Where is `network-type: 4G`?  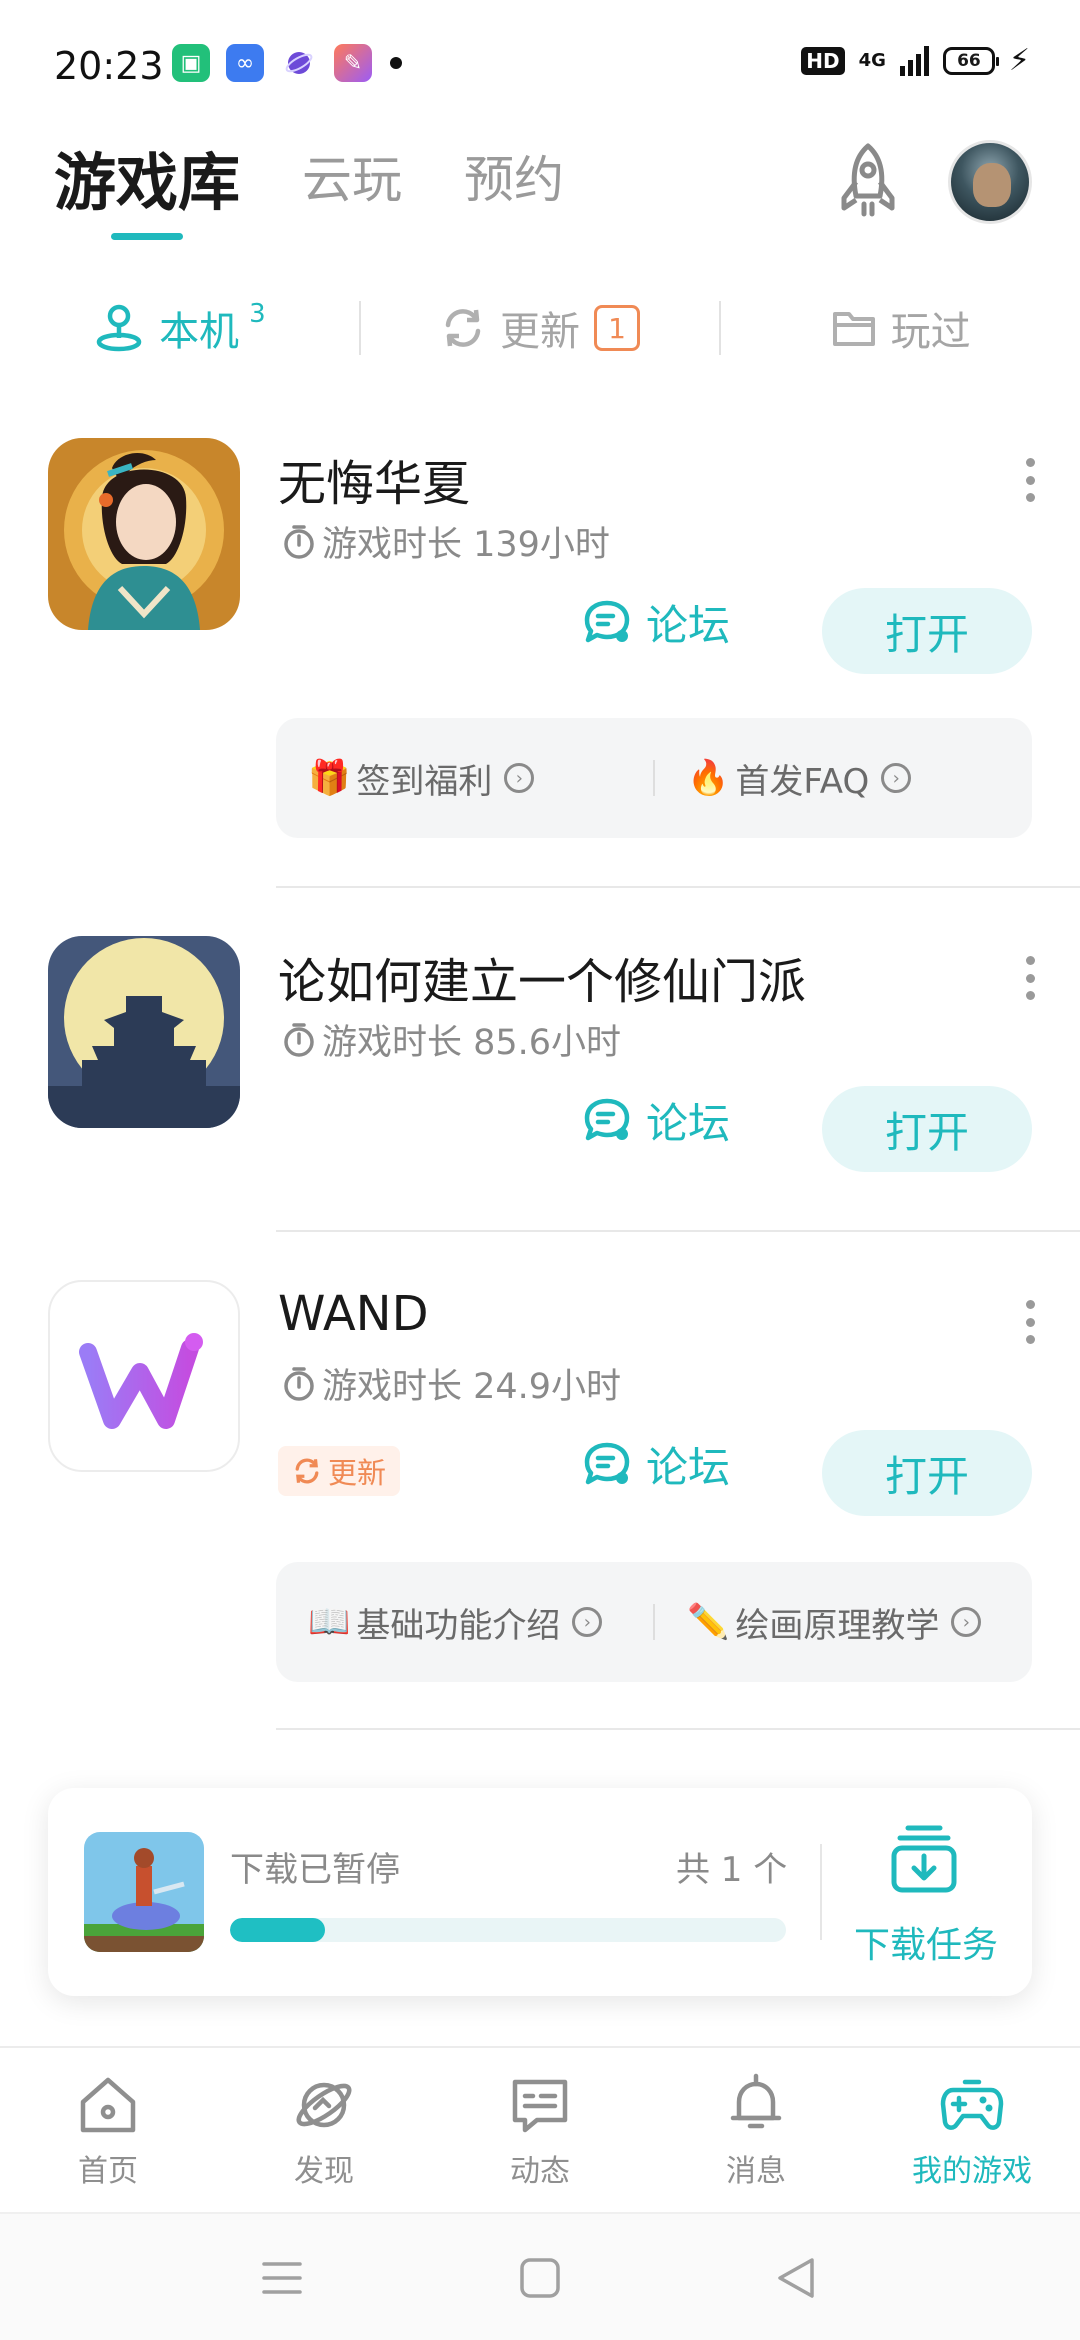
network-type: 4G is located at coordinates (872, 60).